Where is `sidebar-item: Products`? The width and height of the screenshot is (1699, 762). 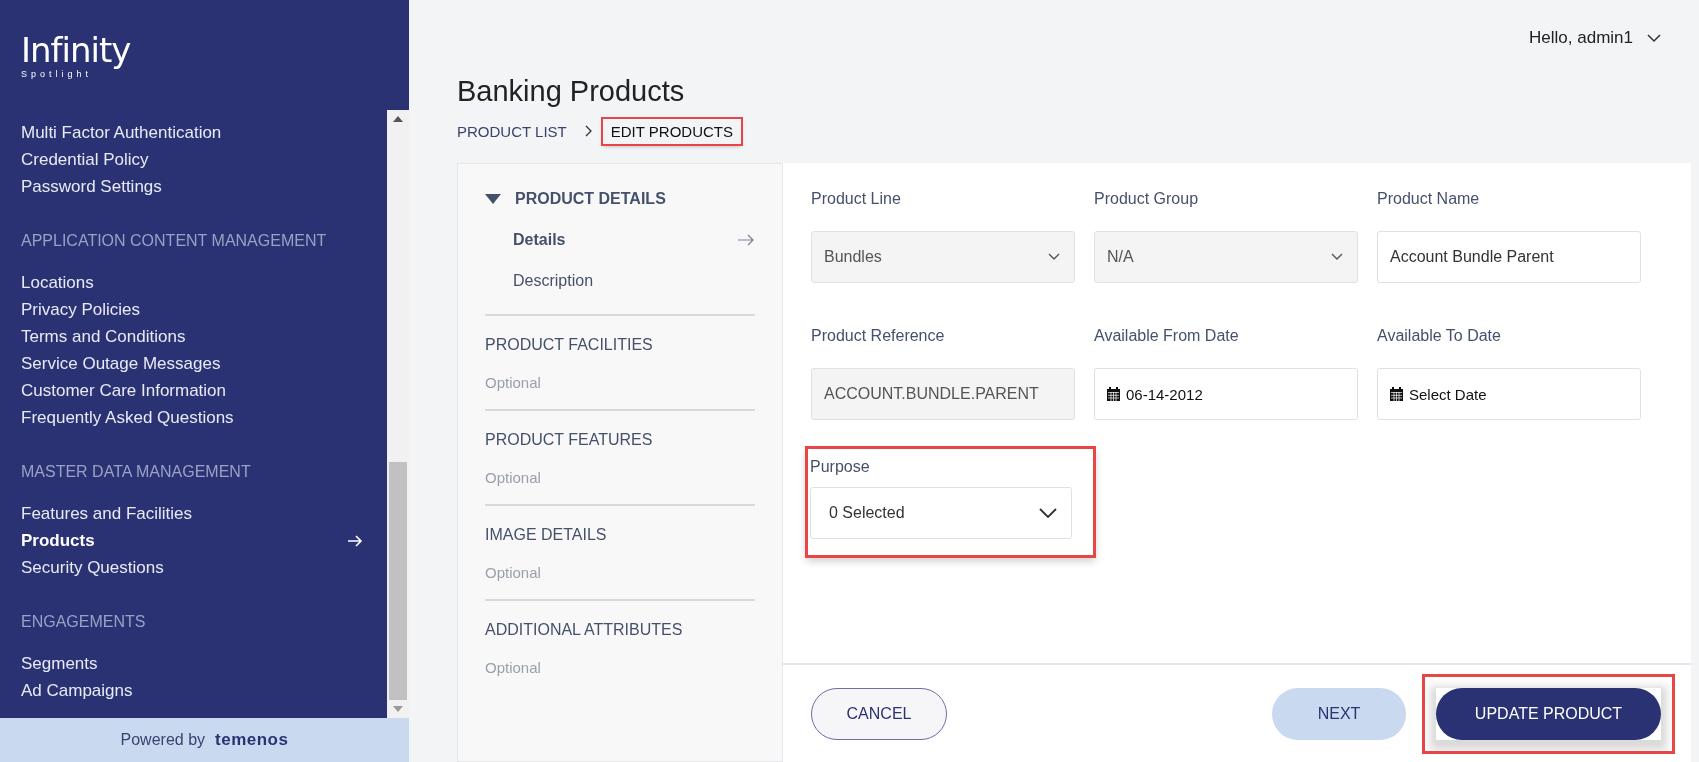
sidebar-item: Products is located at coordinates (204, 540).